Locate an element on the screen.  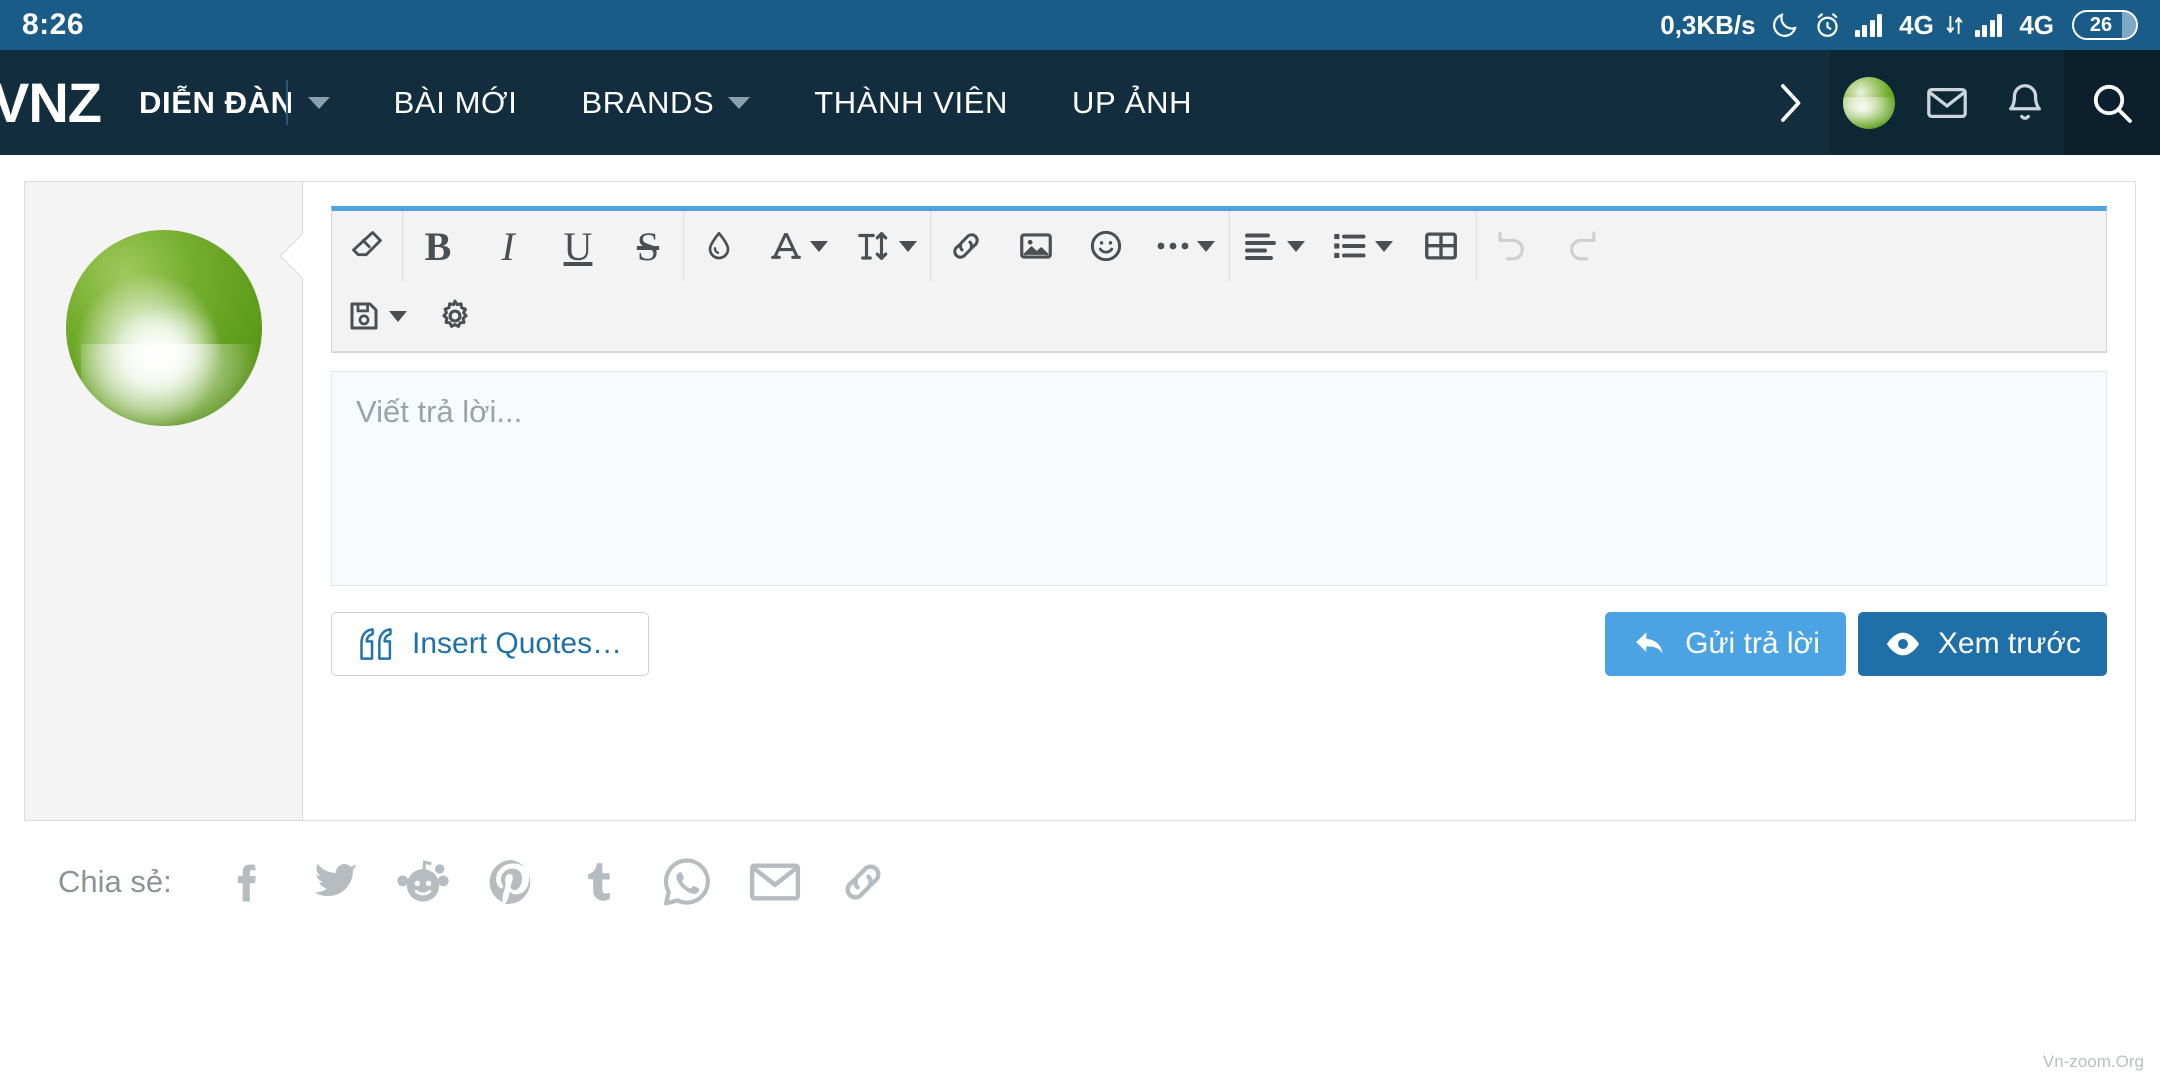
nav-item-label: THÀNH VIÊN is located at coordinates (911, 102).